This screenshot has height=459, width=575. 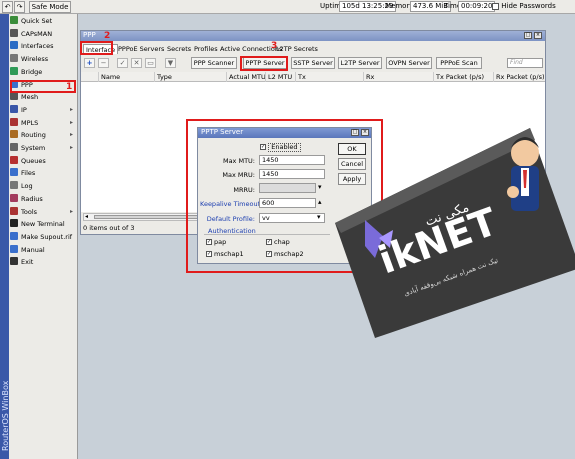 What do you see at coordinates (14, 197) in the screenshot?
I see `radius-icon` at bounding box center [14, 197].